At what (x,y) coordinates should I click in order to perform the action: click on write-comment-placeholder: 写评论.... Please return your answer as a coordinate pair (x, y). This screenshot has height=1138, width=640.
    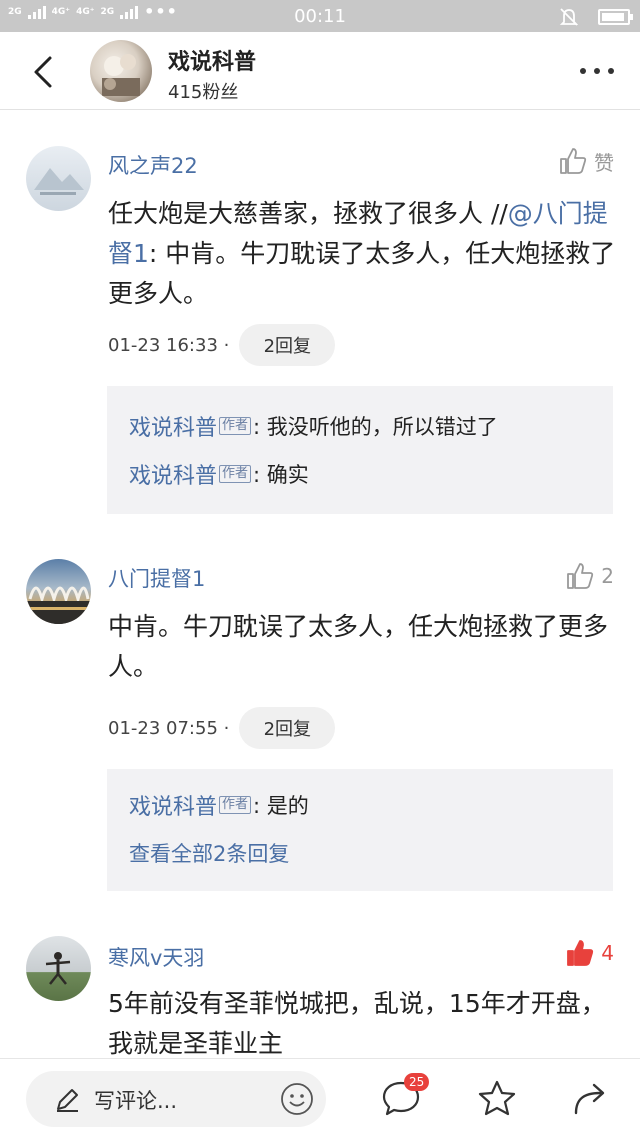
    Looking at the image, I should click on (136, 1101).